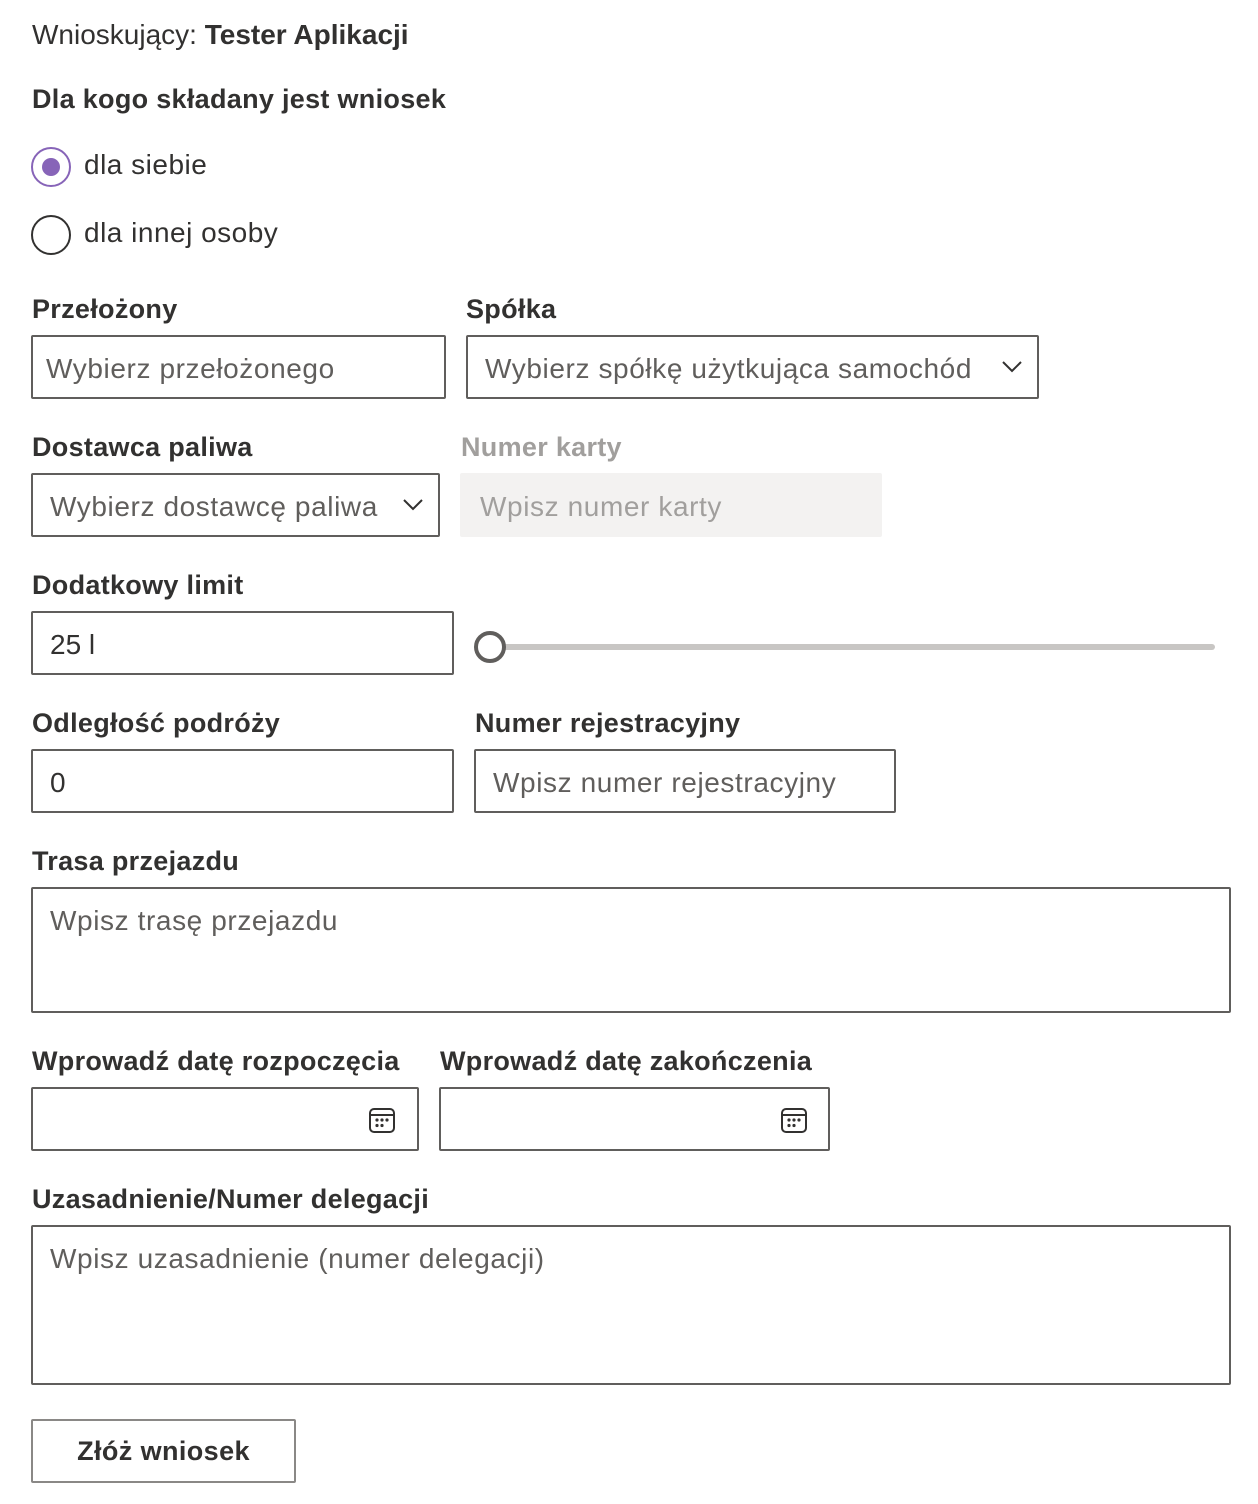 This screenshot has width=1258, height=1504. Describe the element at coordinates (163, 1451) in the screenshot. I see `submit-button: Złóż wniosek` at that location.